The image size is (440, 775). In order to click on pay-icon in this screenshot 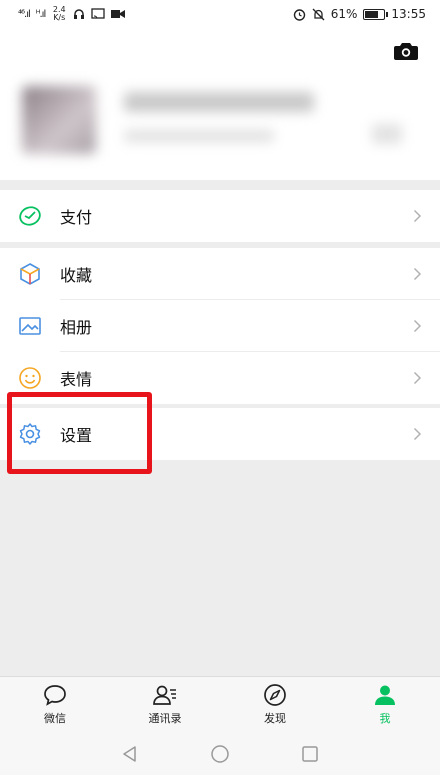, I will do `click(30, 216)`.